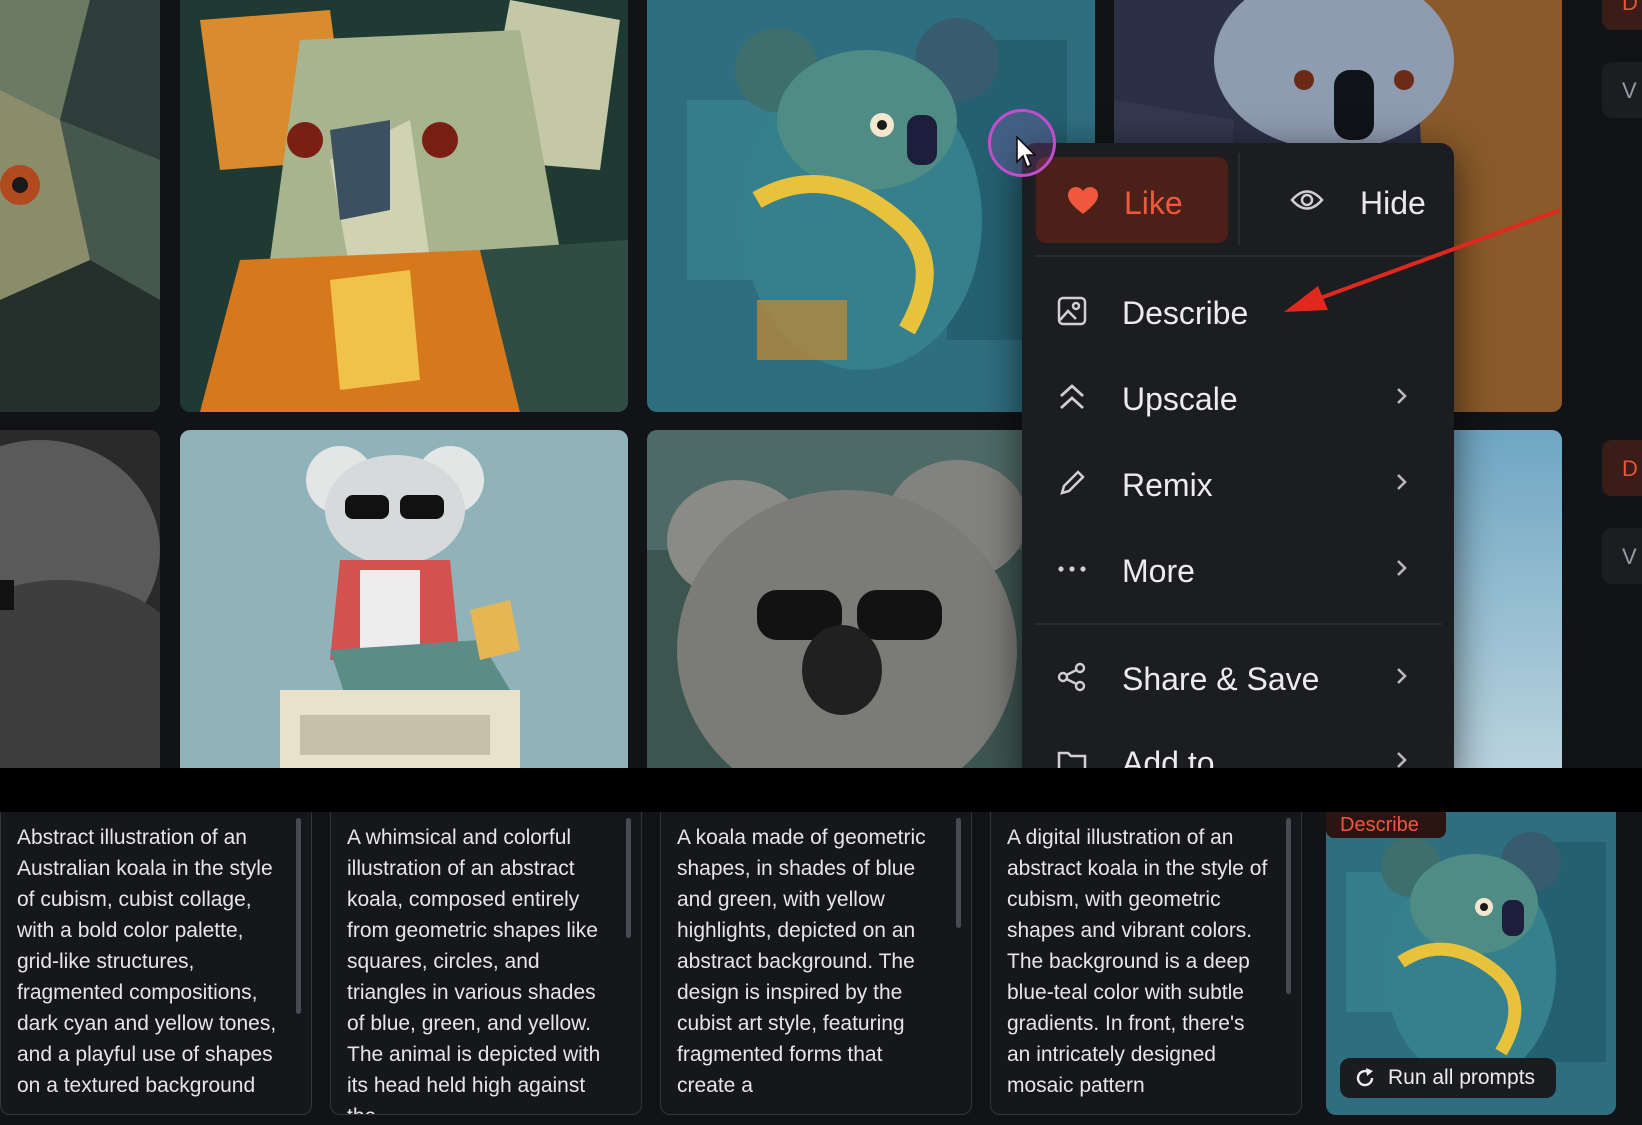 The width and height of the screenshot is (1642, 1125). What do you see at coordinates (1168, 756) in the screenshot?
I see `menu-item-label: Add to` at bounding box center [1168, 756].